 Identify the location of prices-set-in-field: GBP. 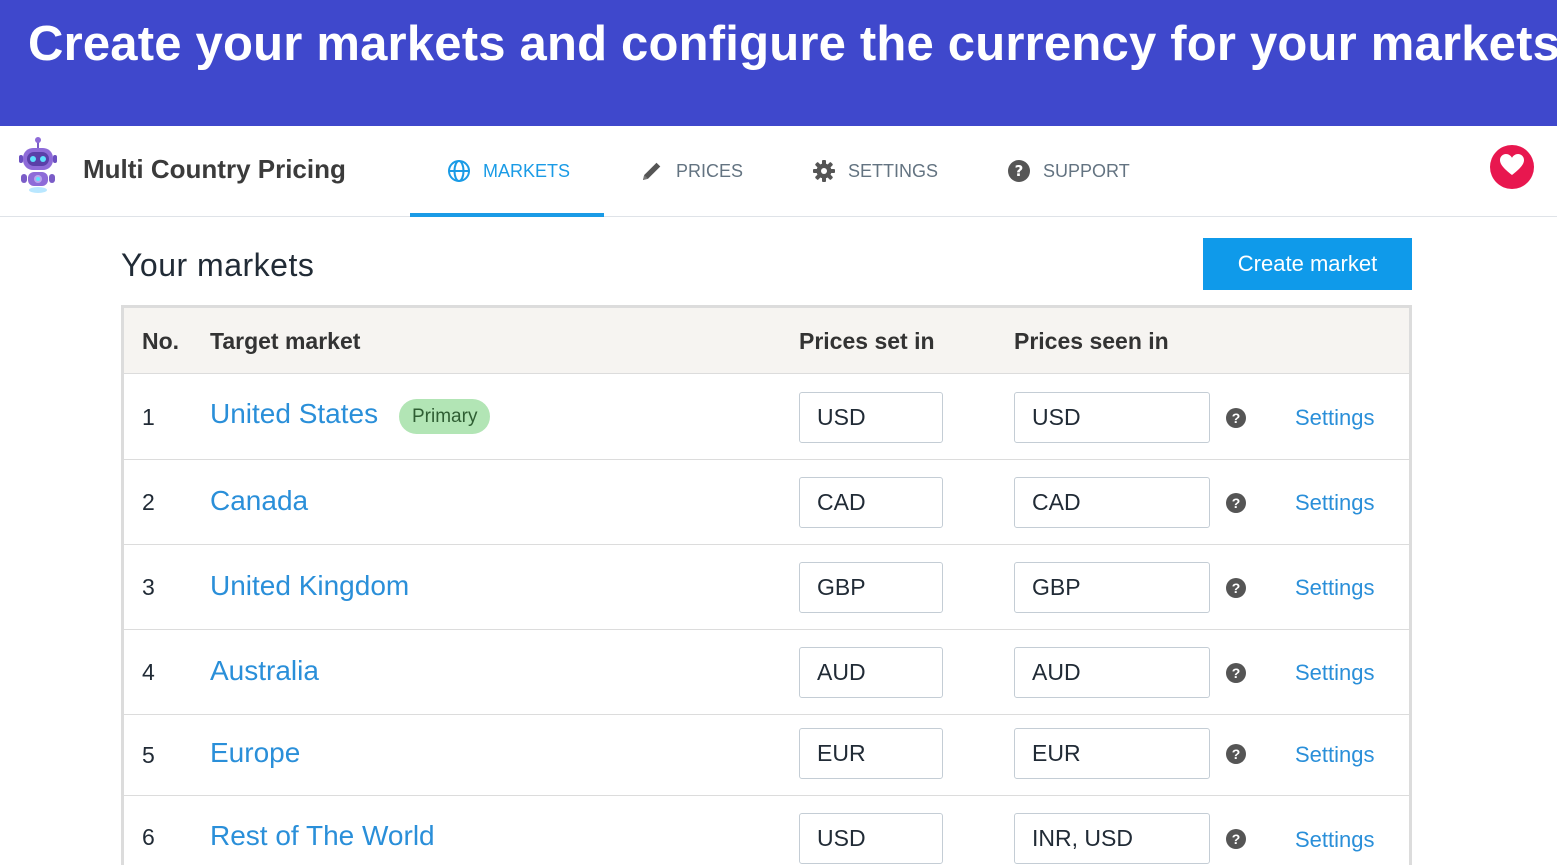
(871, 587).